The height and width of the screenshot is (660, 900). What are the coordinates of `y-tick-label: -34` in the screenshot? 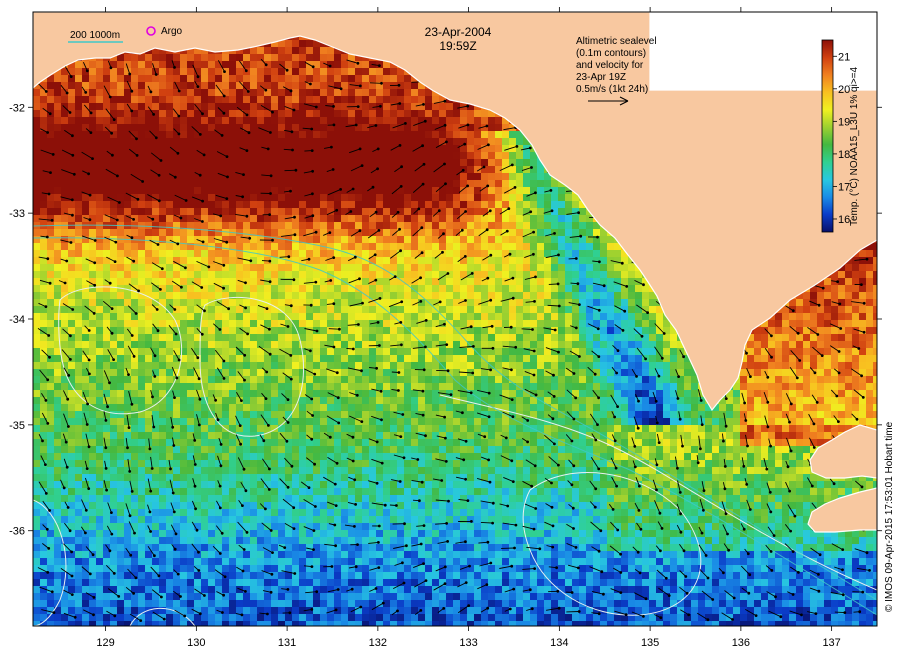 It's located at (17, 320).